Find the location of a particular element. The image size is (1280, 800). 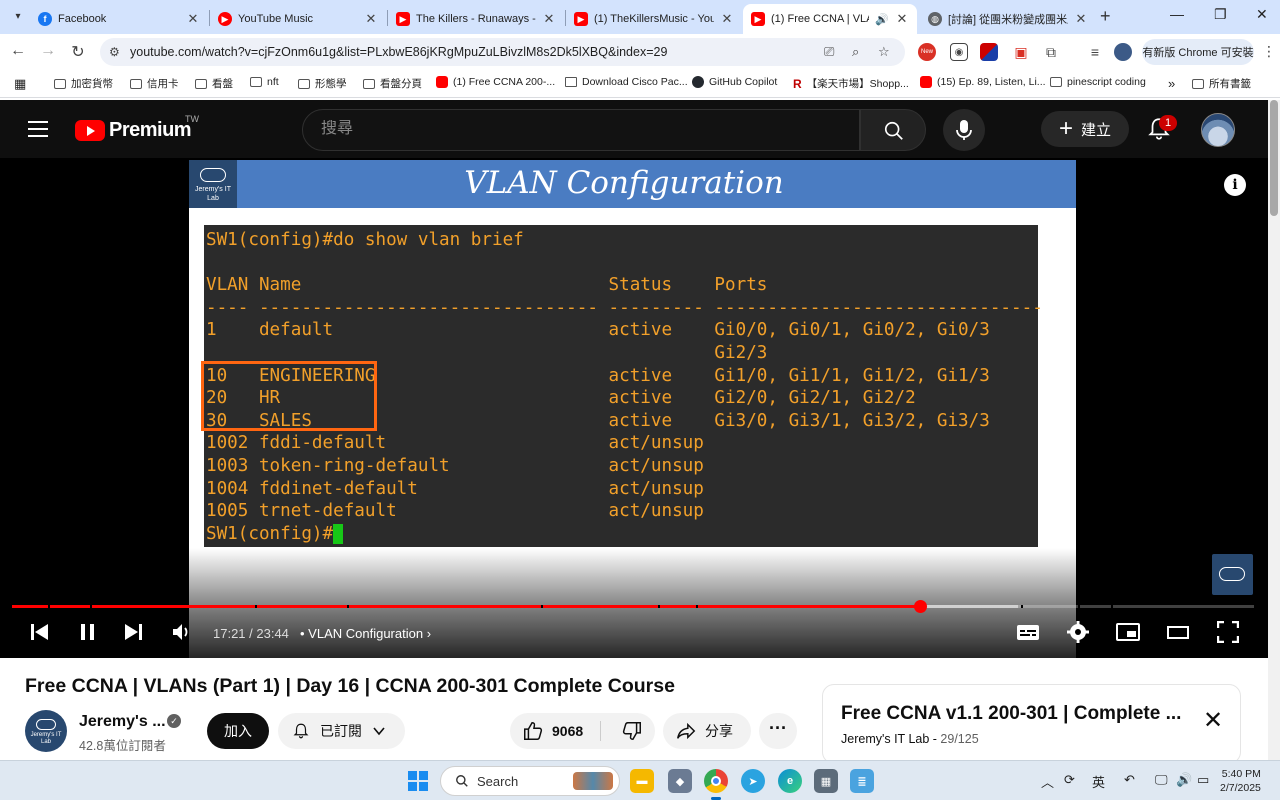

tab-free-ccna-vlans: ▶ (1) Free CCNA | VLANs 🔊 ✕ is located at coordinates (830, 19).